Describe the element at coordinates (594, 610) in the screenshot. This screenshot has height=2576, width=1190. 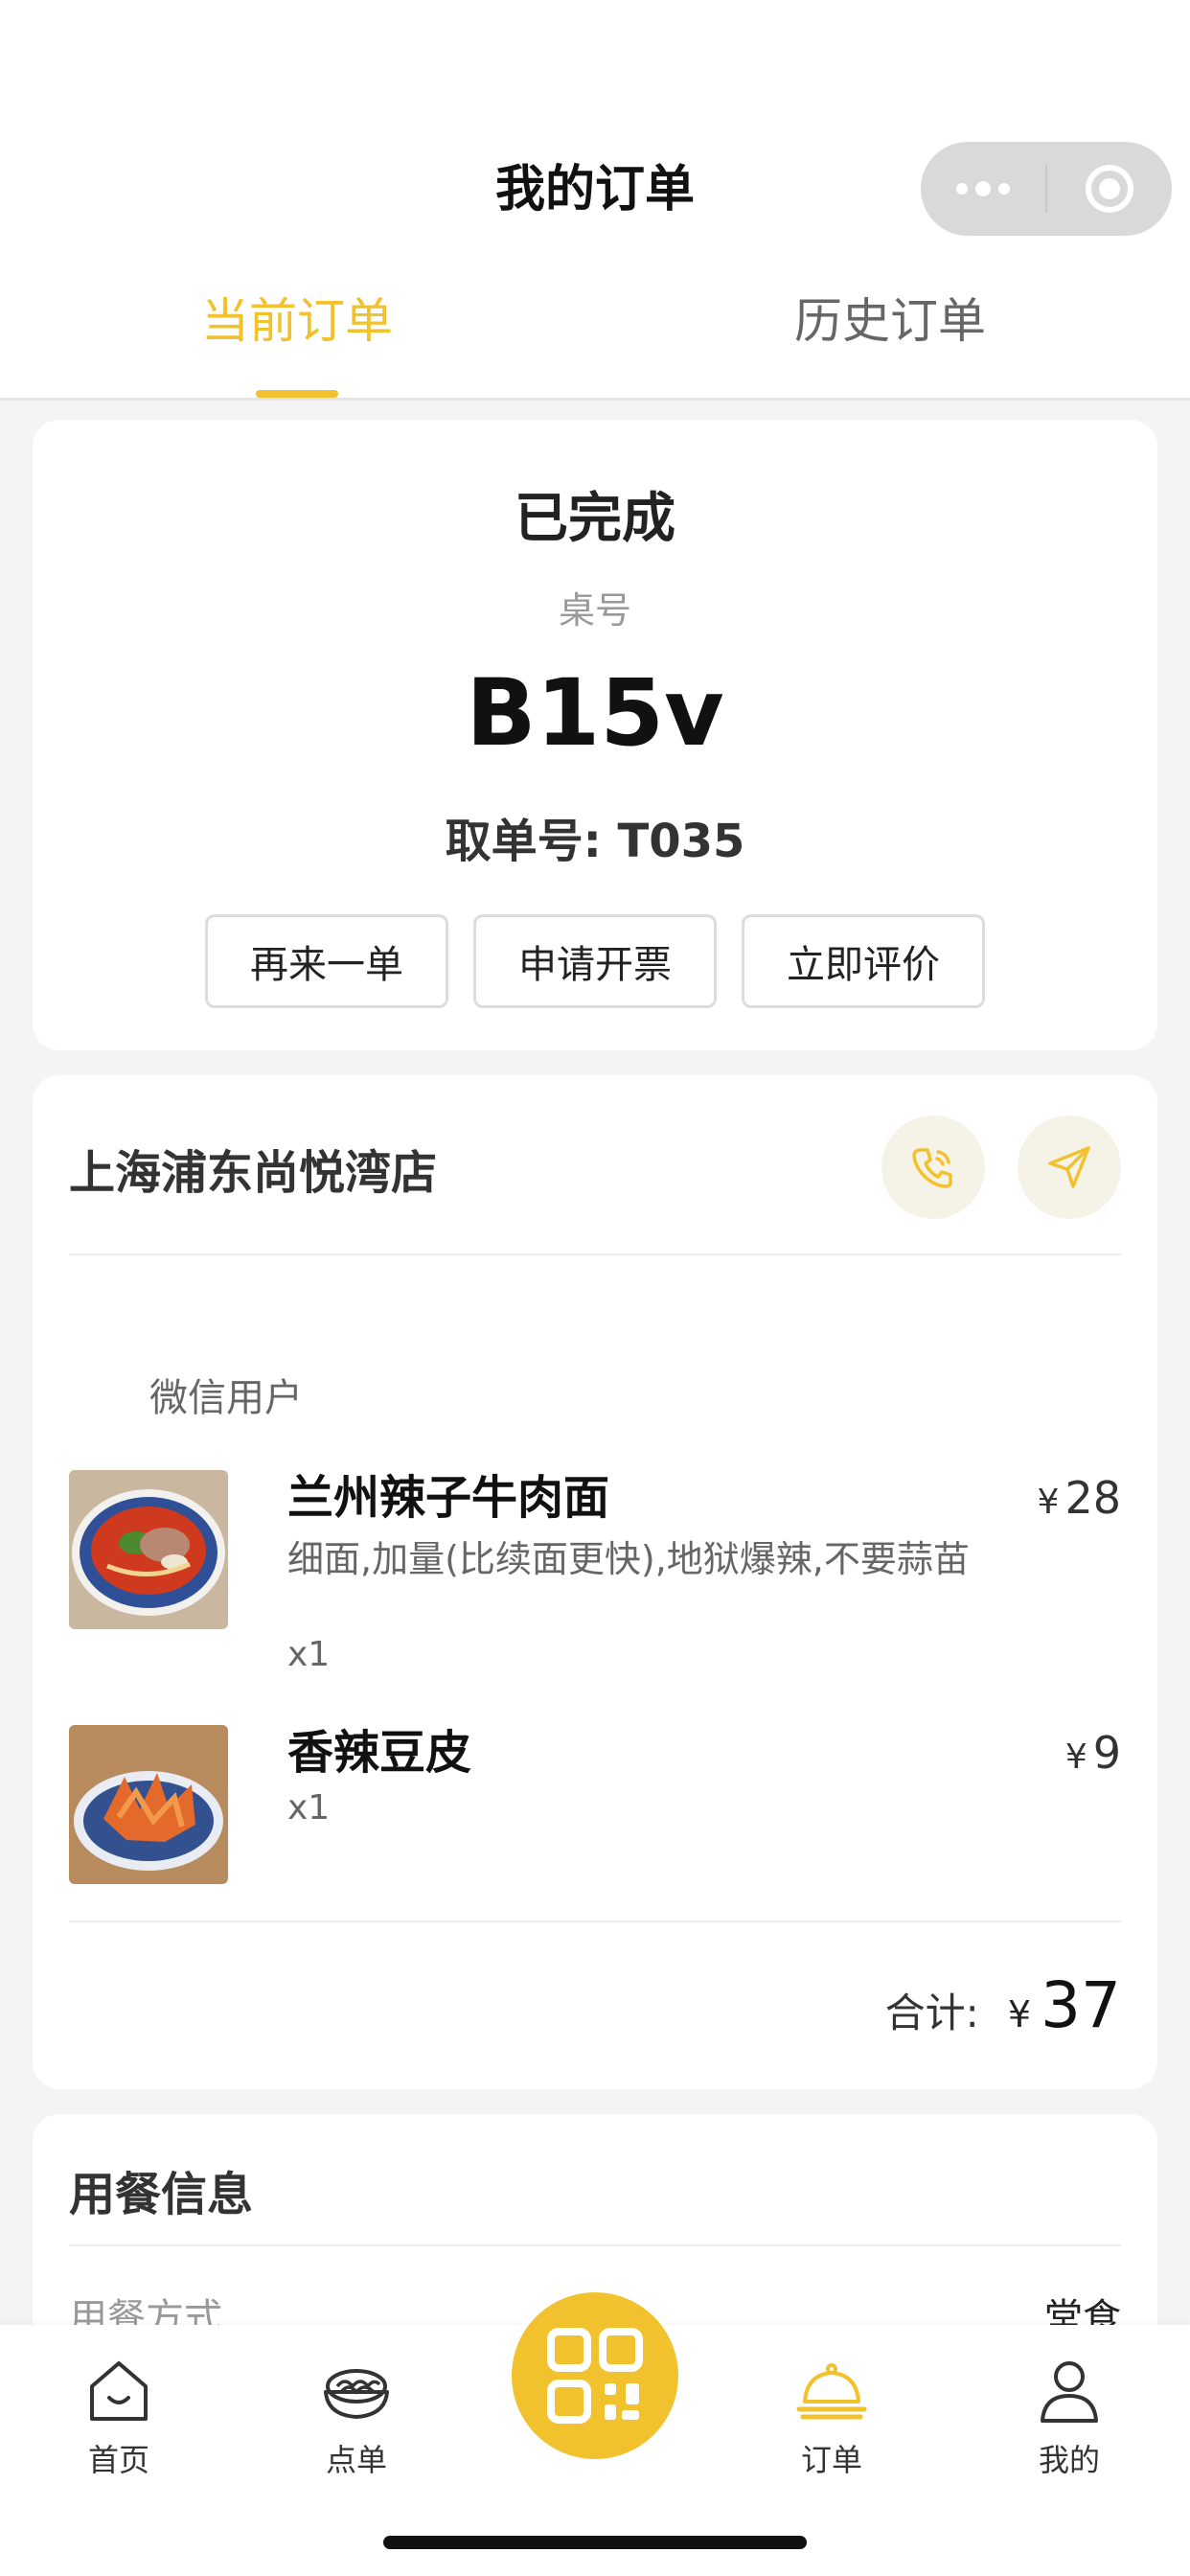
I see `table-label: 桌号` at that location.